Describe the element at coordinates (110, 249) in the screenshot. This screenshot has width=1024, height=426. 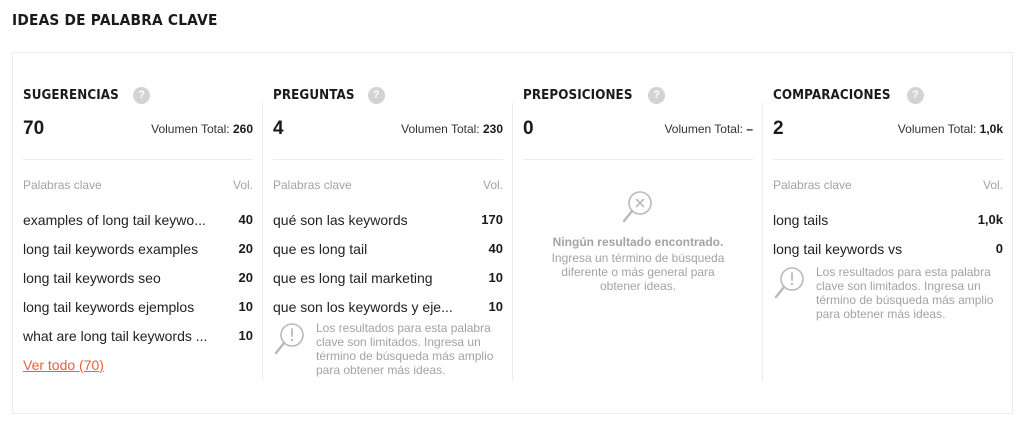
I see `keyword-link: long tail keywords examples` at that location.